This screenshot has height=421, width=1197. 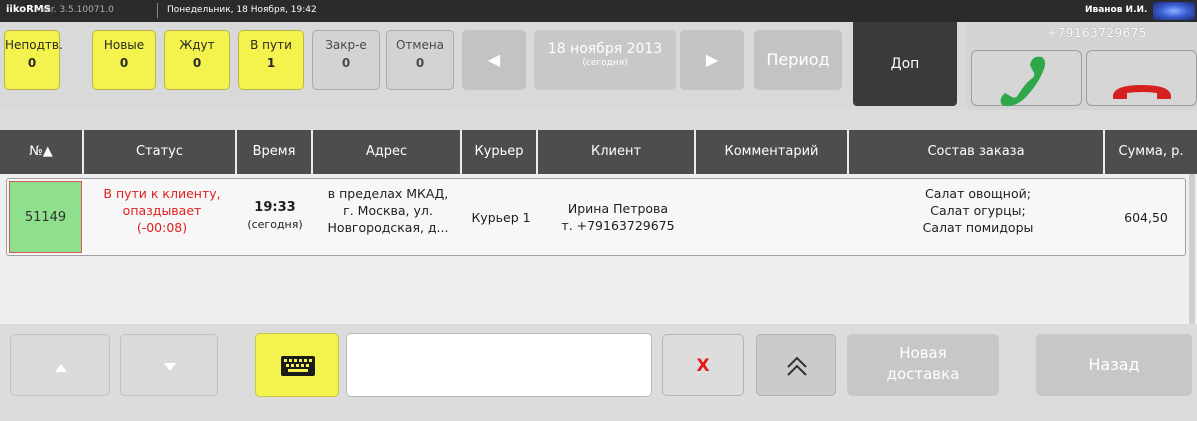 What do you see at coordinates (772, 152) in the screenshot?
I see `column-comment: Комментарий` at bounding box center [772, 152].